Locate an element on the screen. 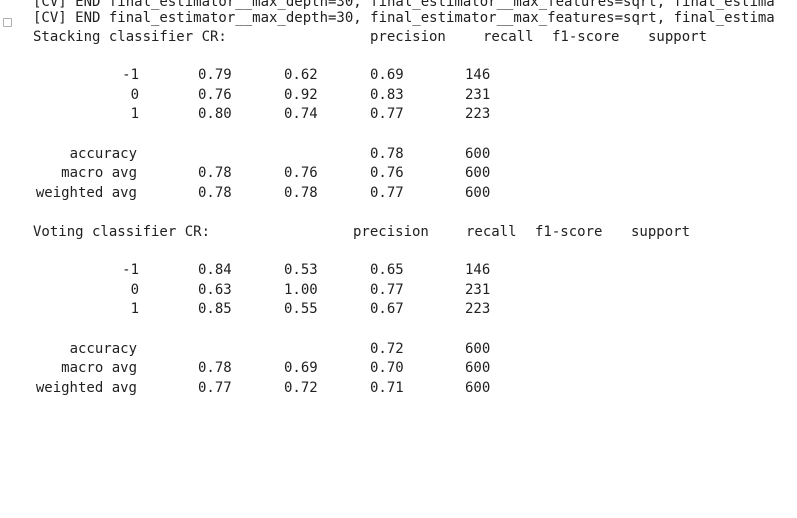  cell-value: 0.80 is located at coordinates (215, 114).